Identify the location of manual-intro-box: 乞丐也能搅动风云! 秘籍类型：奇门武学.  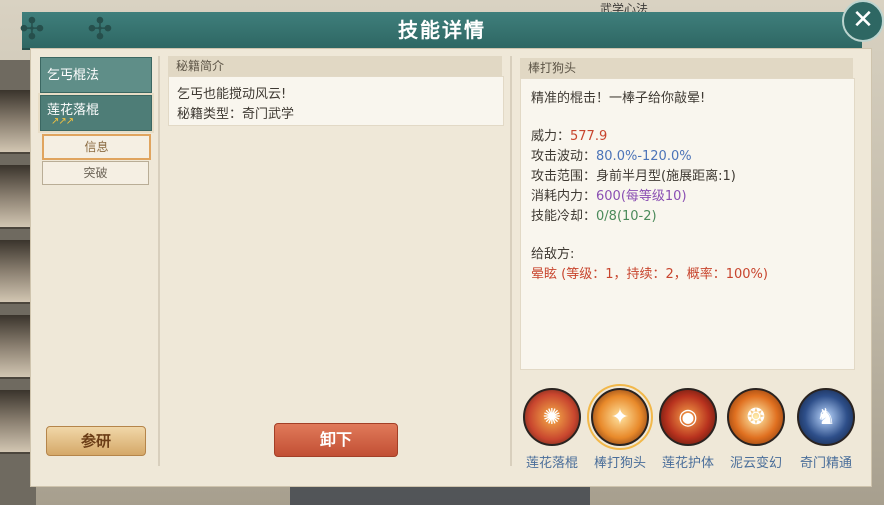
(336, 101).